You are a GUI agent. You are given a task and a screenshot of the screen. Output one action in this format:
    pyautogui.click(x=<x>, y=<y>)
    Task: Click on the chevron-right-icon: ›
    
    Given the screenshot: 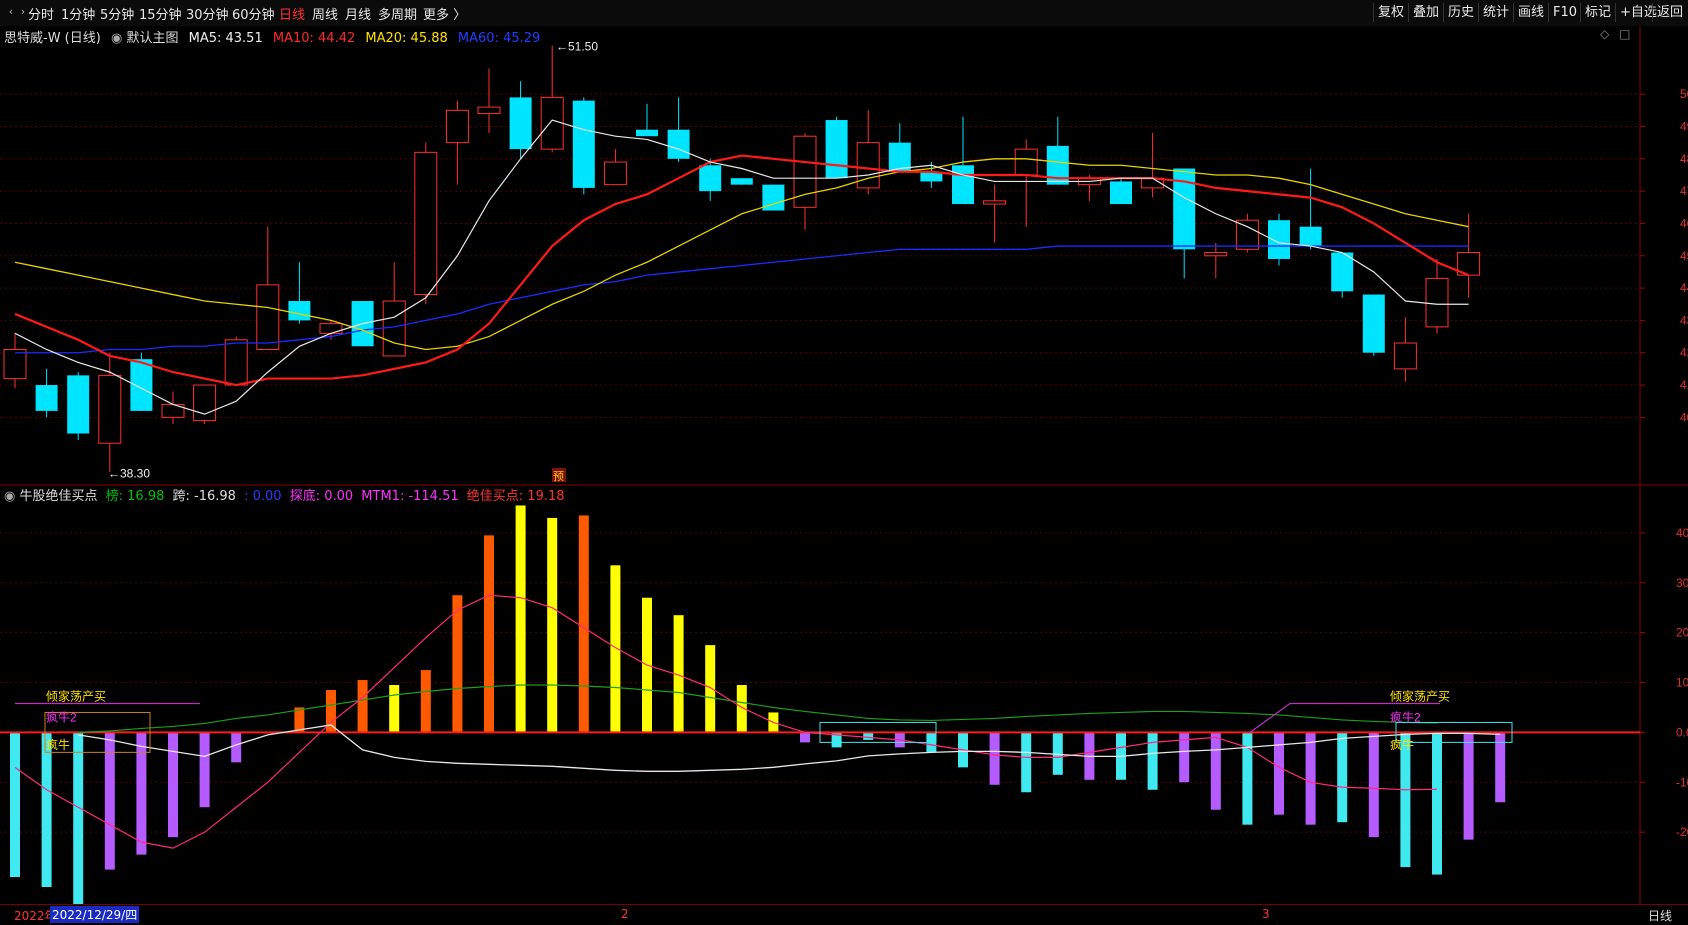 What is the action you would take?
    pyautogui.click(x=23, y=11)
    